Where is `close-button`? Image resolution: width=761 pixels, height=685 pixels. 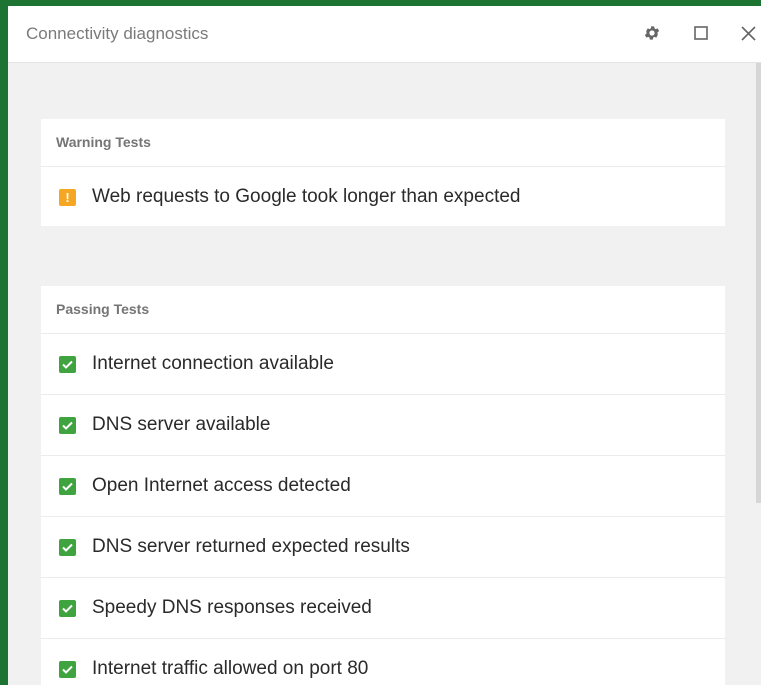 close-button is located at coordinates (748, 33).